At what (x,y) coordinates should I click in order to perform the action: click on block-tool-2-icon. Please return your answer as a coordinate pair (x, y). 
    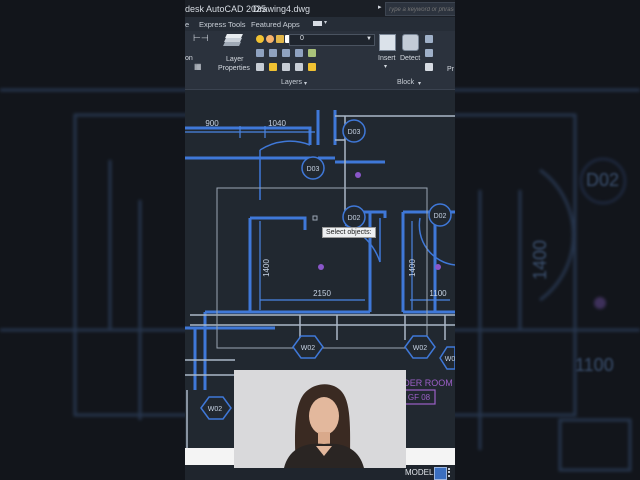
    Looking at the image, I should click on (429, 53).